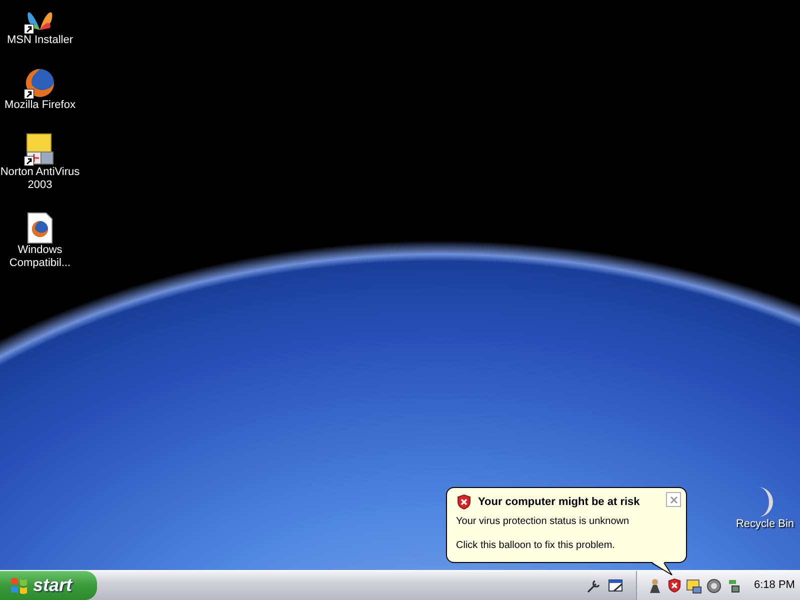 The width and height of the screenshot is (800, 600). I want to click on clock: 6:18 PM, so click(774, 585).